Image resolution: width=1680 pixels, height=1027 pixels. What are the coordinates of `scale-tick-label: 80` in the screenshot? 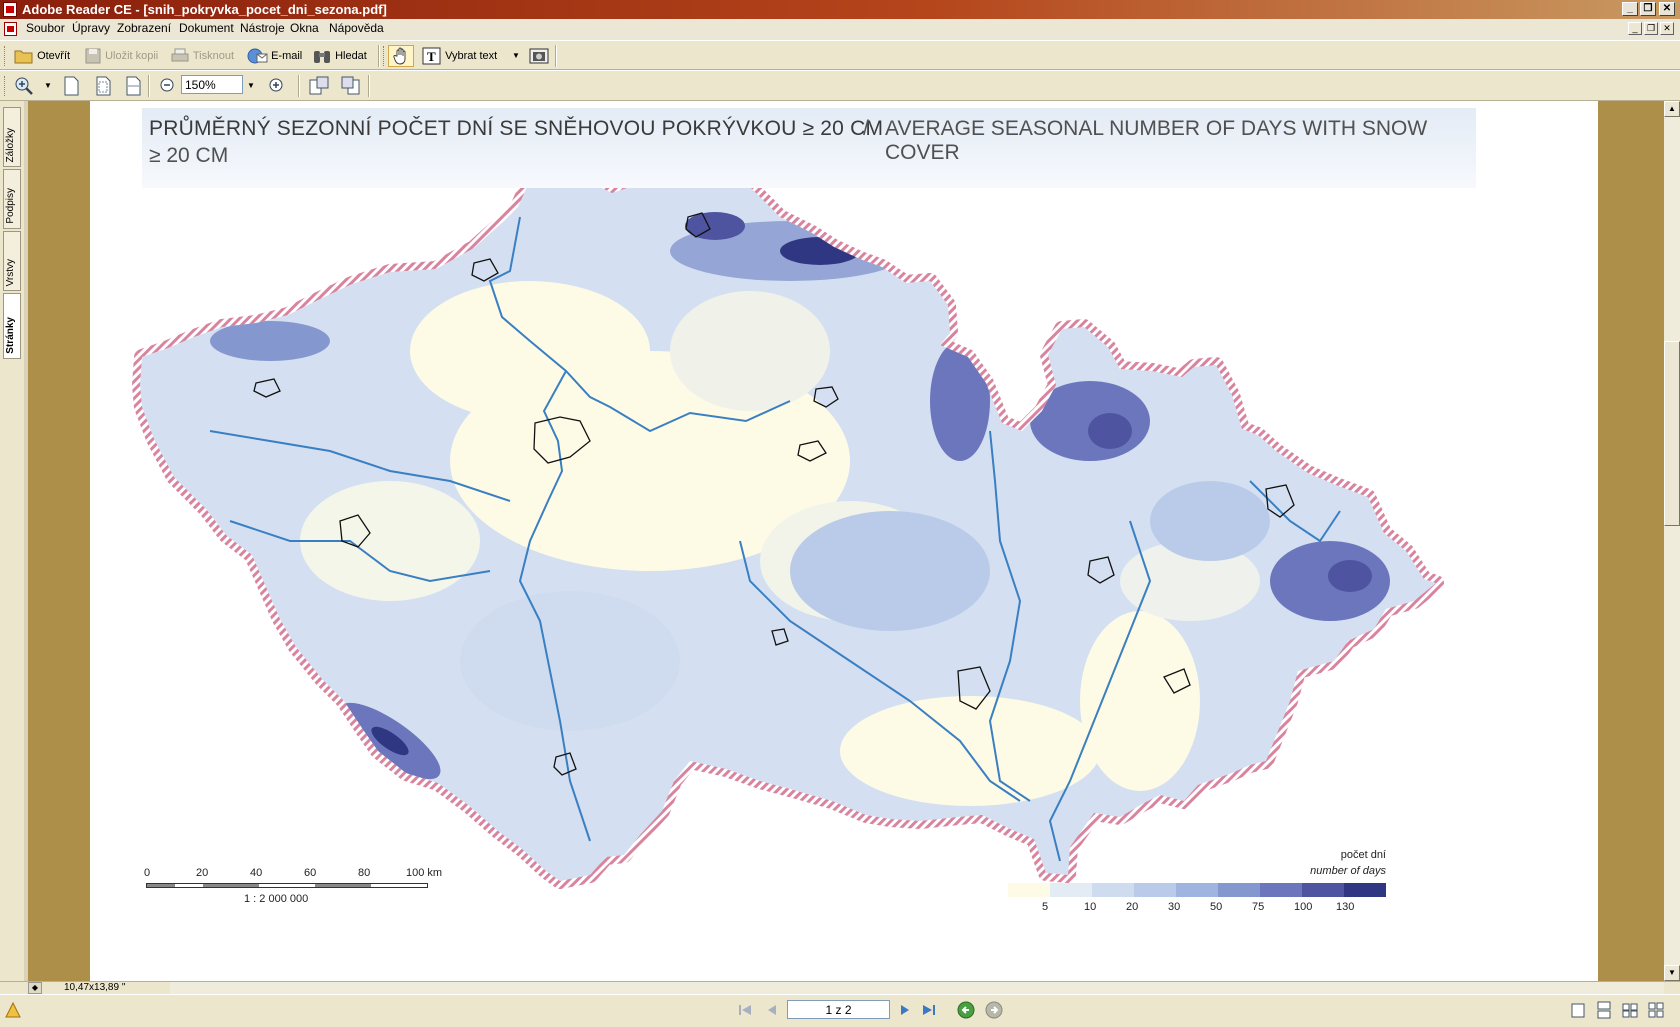 It's located at (364, 873).